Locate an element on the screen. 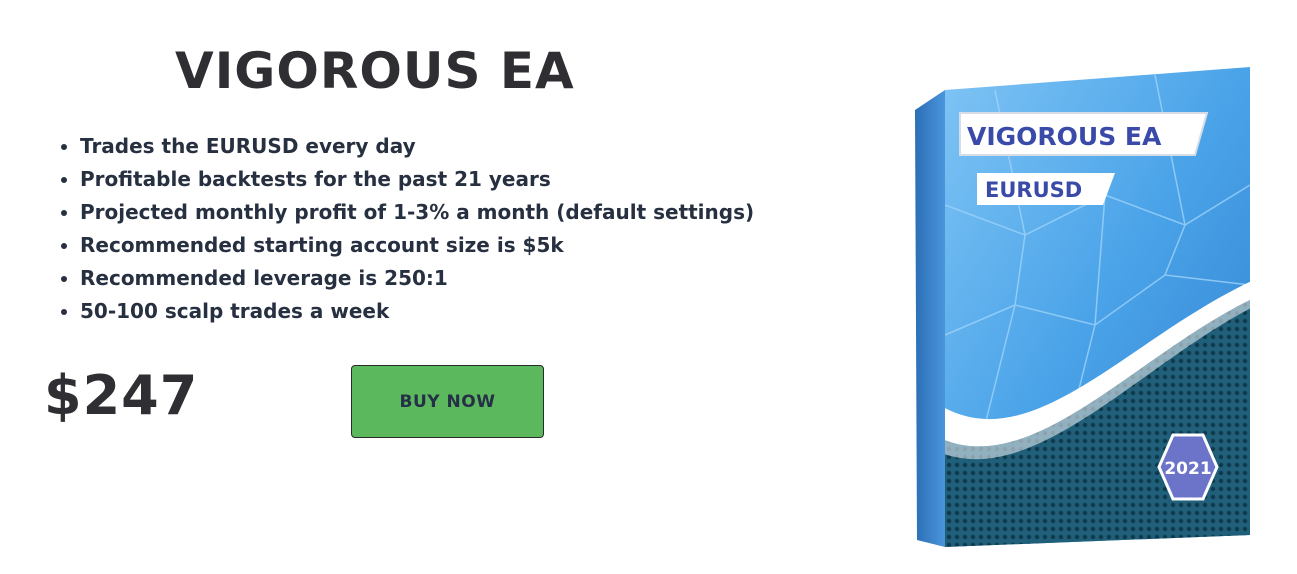 This screenshot has height=574, width=1297. product-title: VIGOROUS EA is located at coordinates (375, 71).